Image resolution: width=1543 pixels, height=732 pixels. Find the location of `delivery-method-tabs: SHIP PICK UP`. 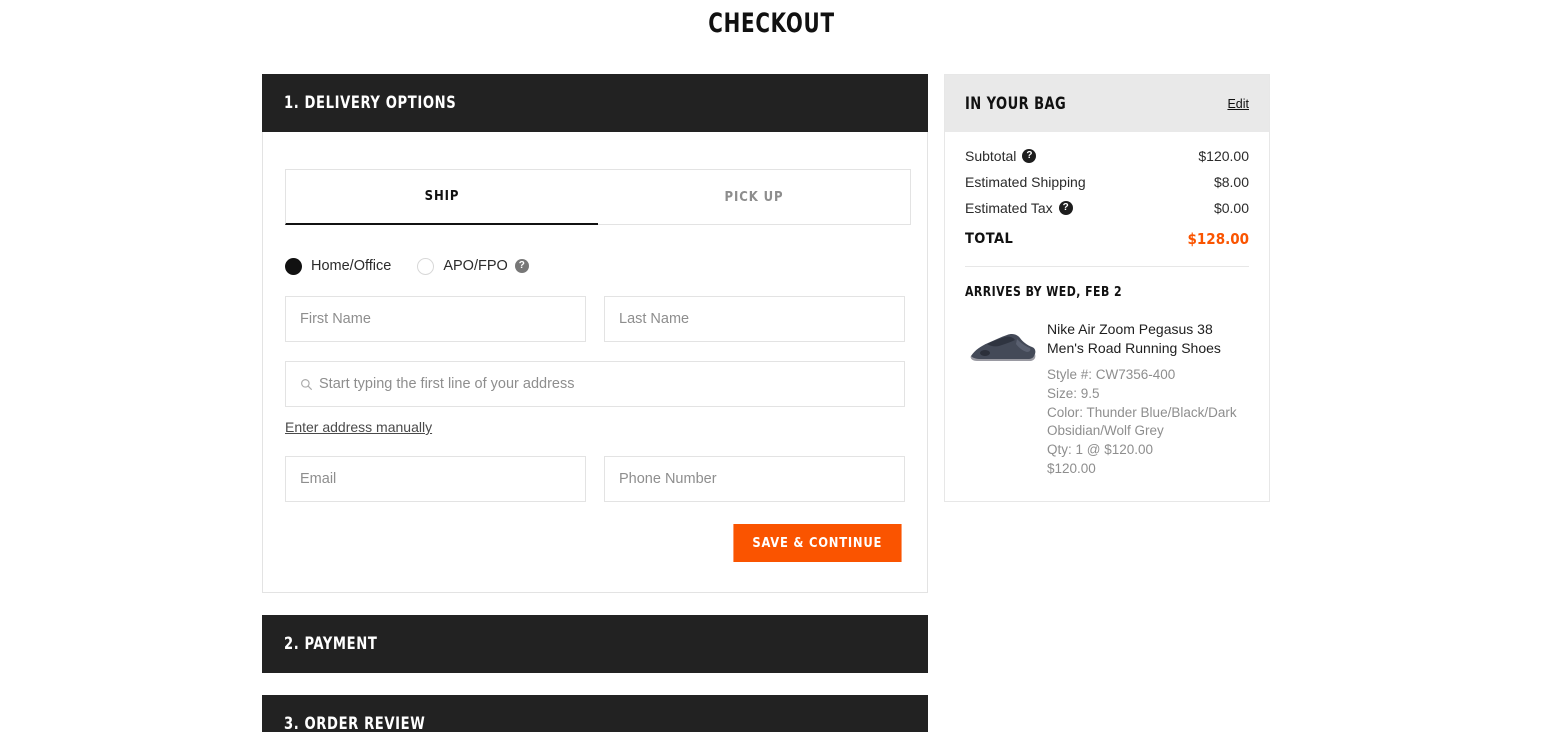

delivery-method-tabs: SHIP PICK UP is located at coordinates (598, 197).